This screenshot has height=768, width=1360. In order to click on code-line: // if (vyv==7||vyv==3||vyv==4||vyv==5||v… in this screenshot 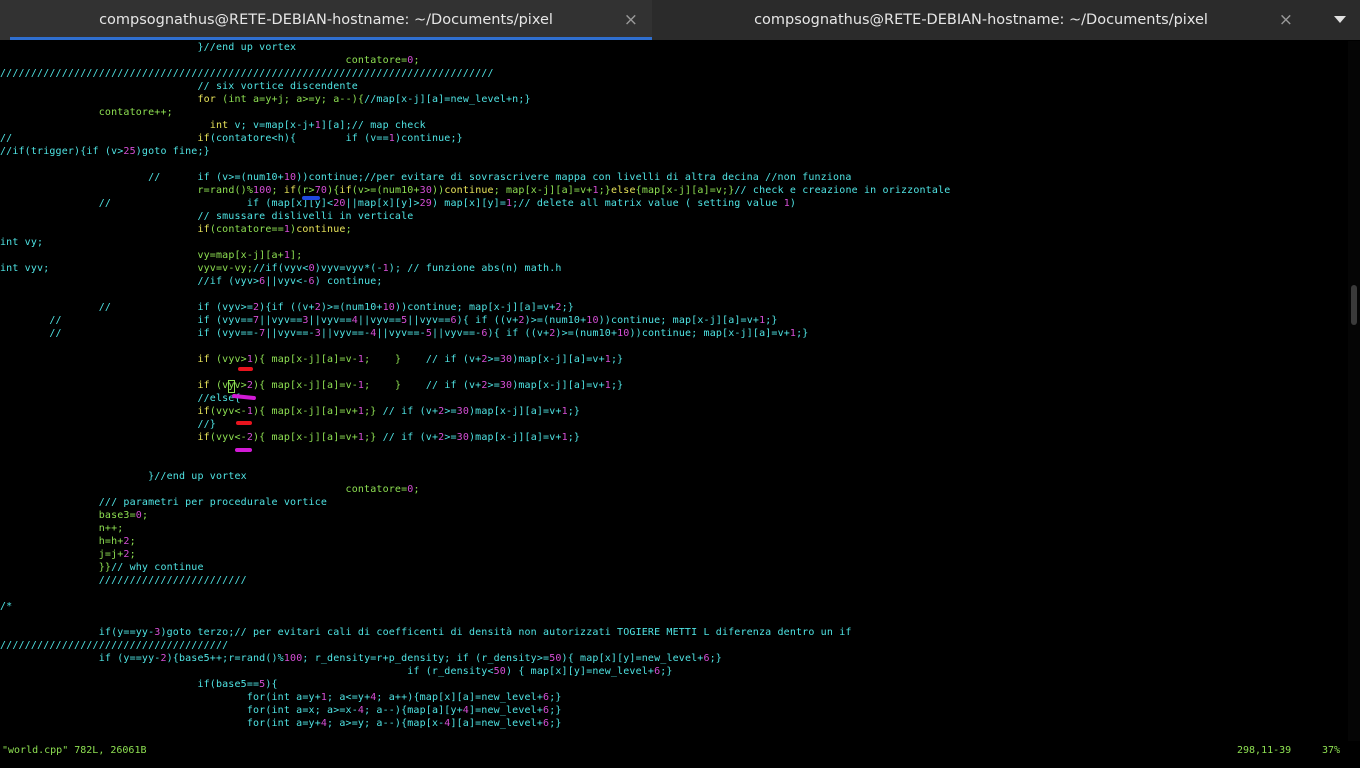, I will do `click(389, 320)`.